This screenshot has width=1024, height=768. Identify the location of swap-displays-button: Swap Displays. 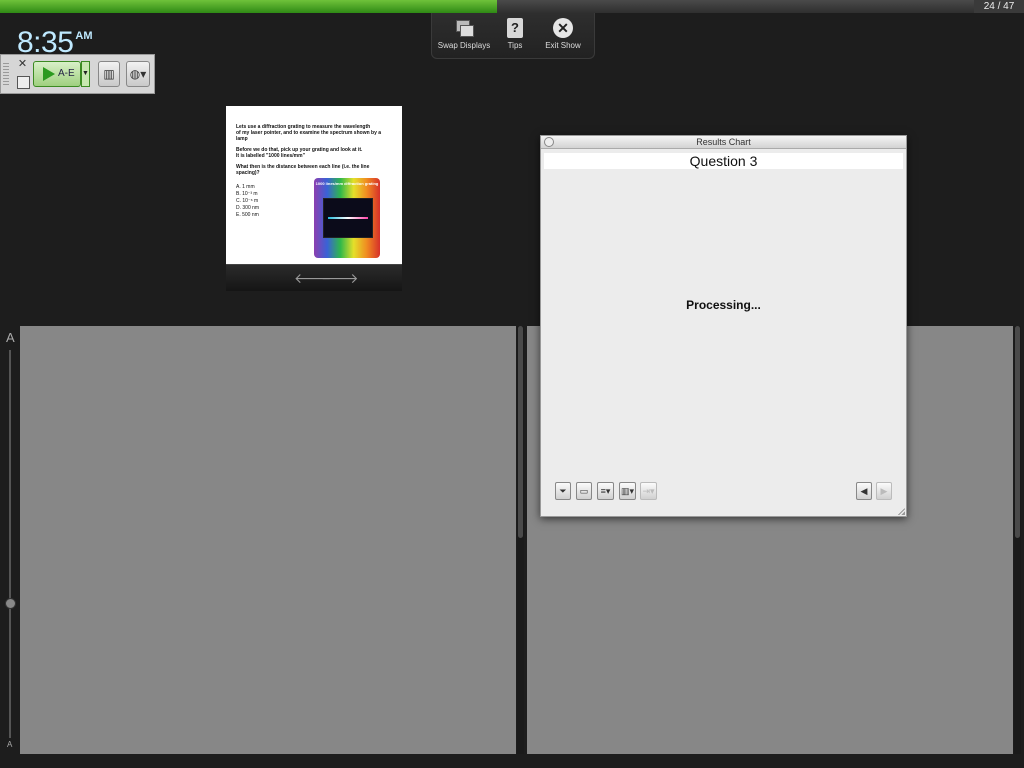
(464, 34).